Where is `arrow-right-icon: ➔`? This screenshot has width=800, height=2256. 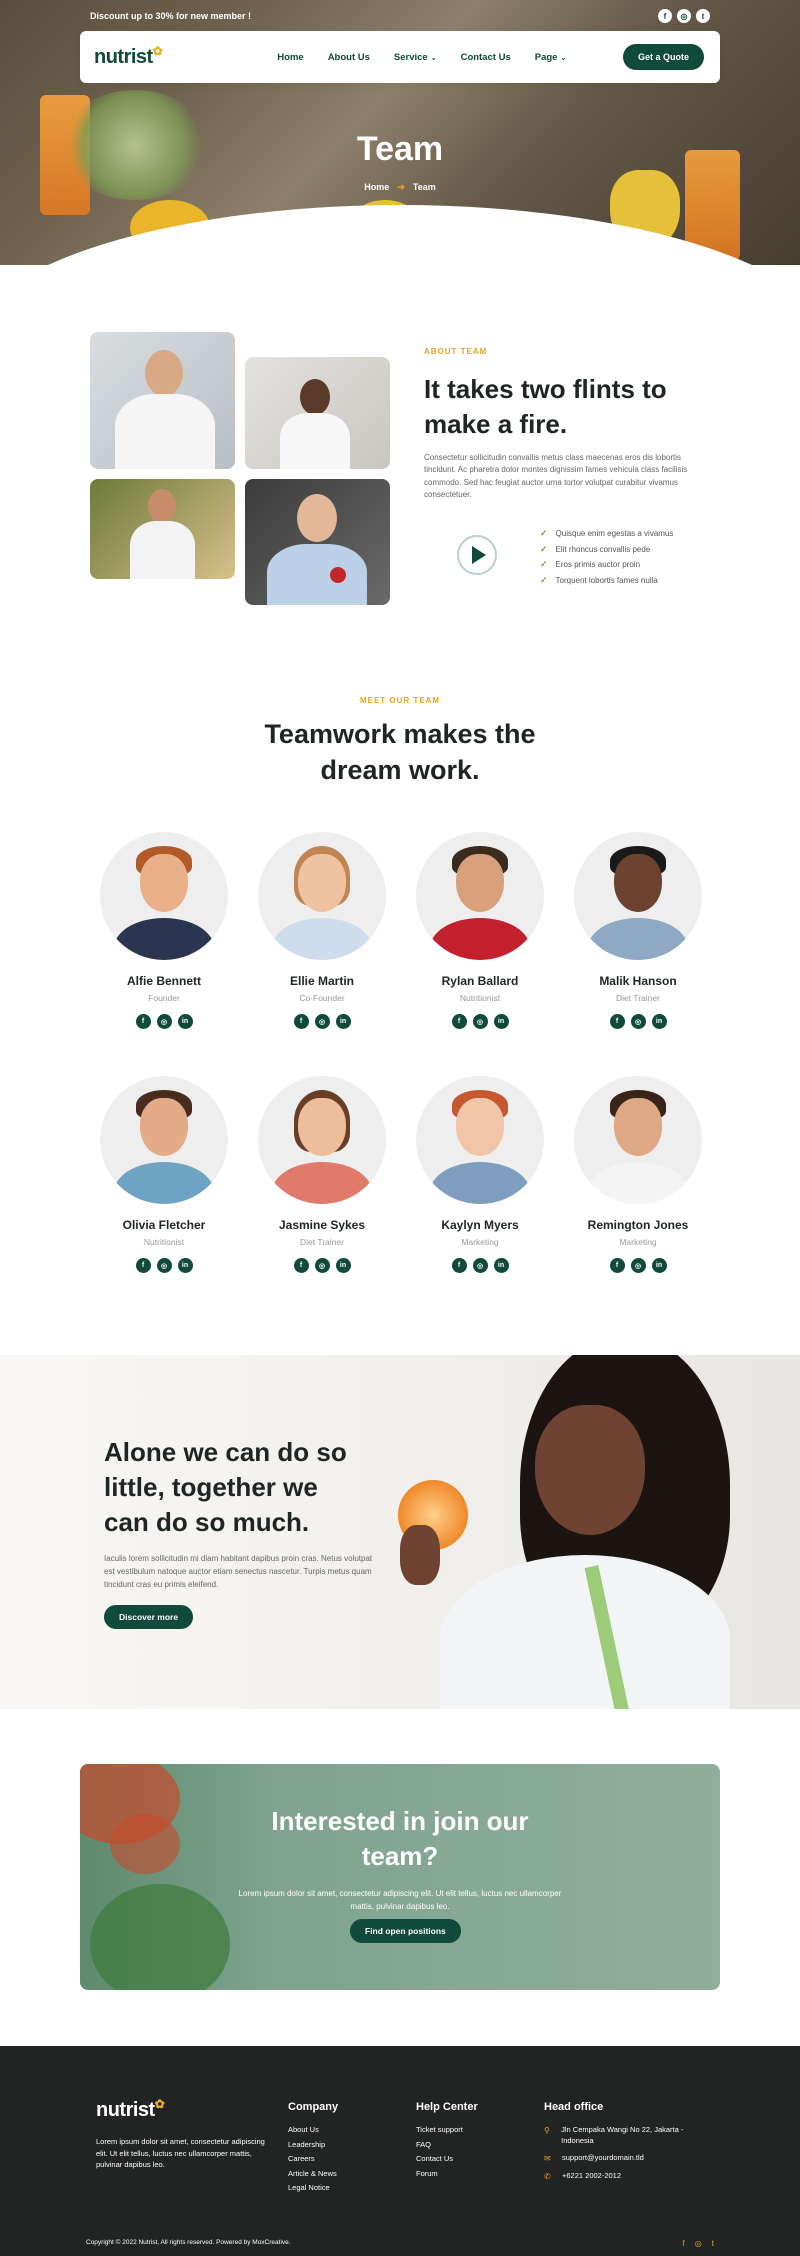
arrow-right-icon: ➔ is located at coordinates (401, 187).